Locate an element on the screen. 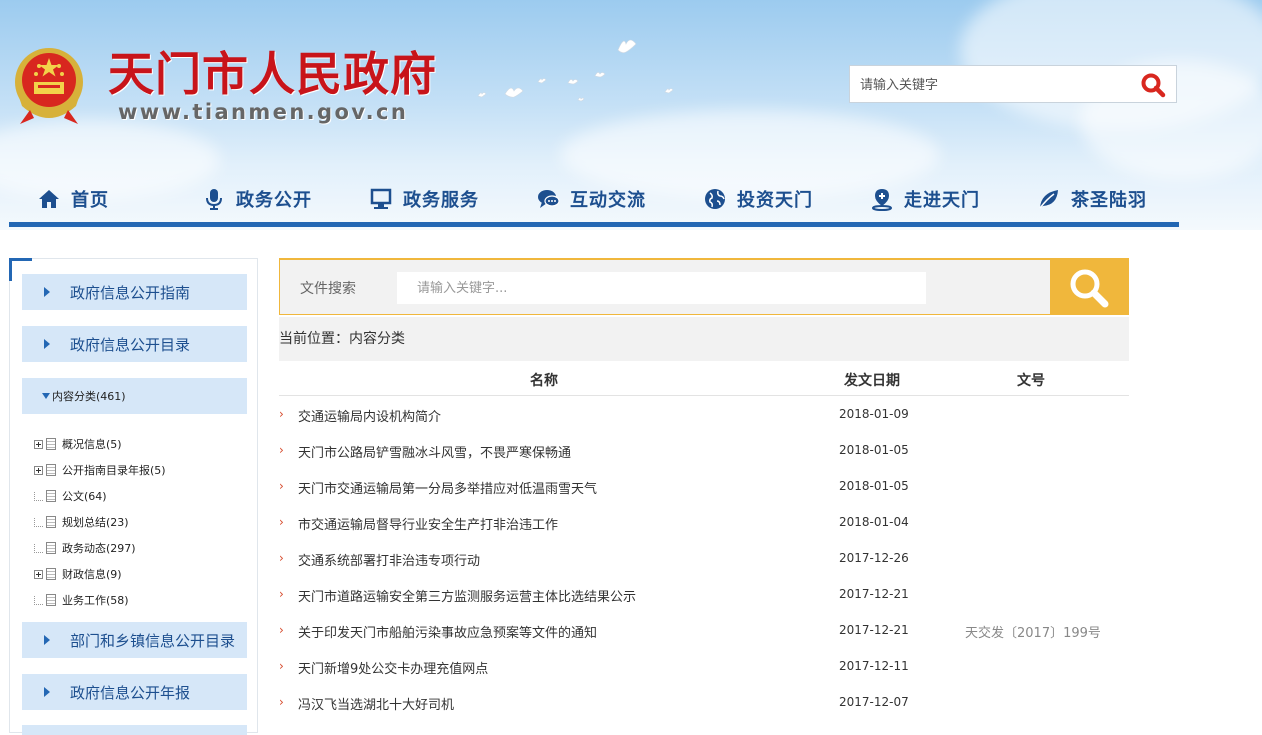 The height and width of the screenshot is (735, 1262). arrow-down-icon is located at coordinates (46, 396).